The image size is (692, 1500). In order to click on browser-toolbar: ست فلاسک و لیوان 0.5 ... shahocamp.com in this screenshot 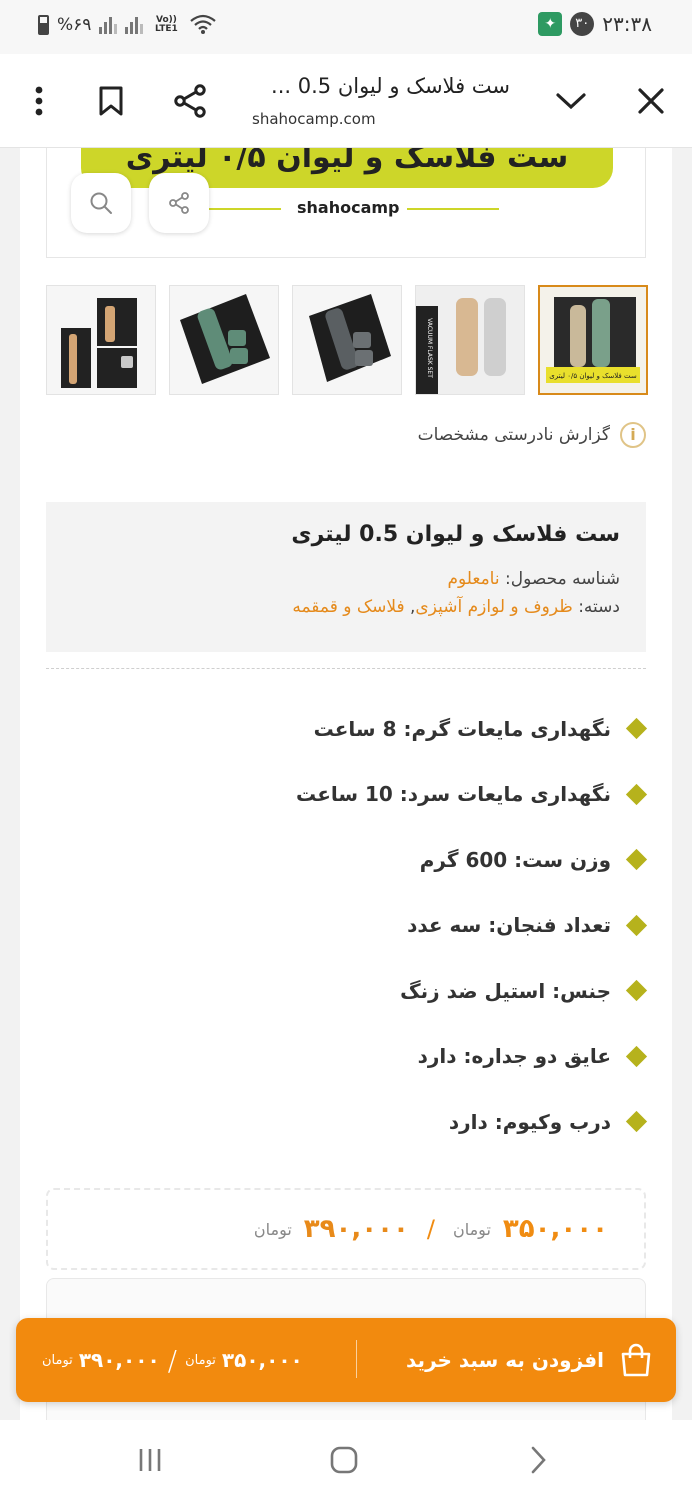, I will do `click(346, 101)`.